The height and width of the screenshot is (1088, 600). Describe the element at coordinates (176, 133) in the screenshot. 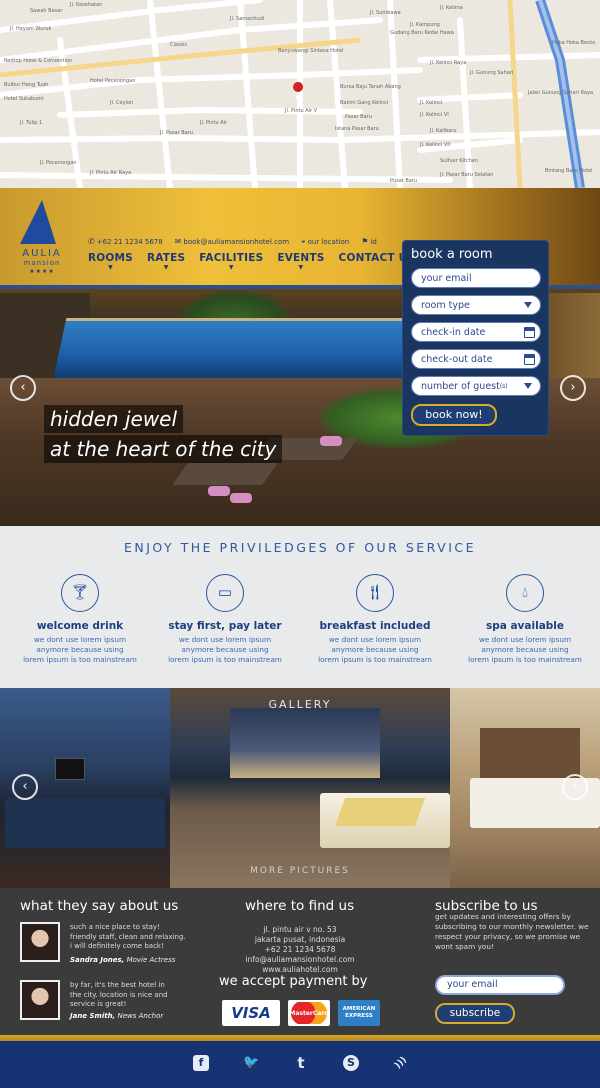

I see `map-label: Jl. Pasar Baru` at that location.